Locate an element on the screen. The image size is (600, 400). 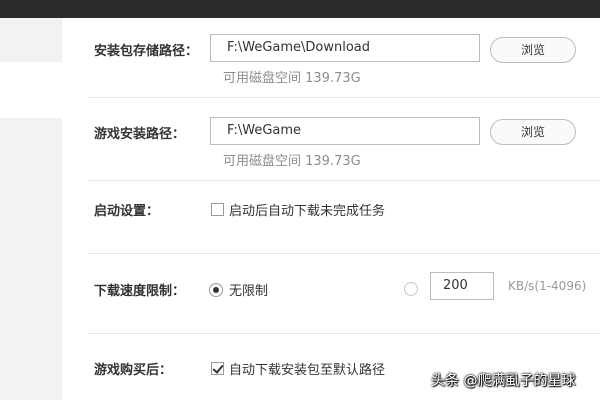
package-path-free-space: 可用磁盘空间 139.73G is located at coordinates (292, 78).